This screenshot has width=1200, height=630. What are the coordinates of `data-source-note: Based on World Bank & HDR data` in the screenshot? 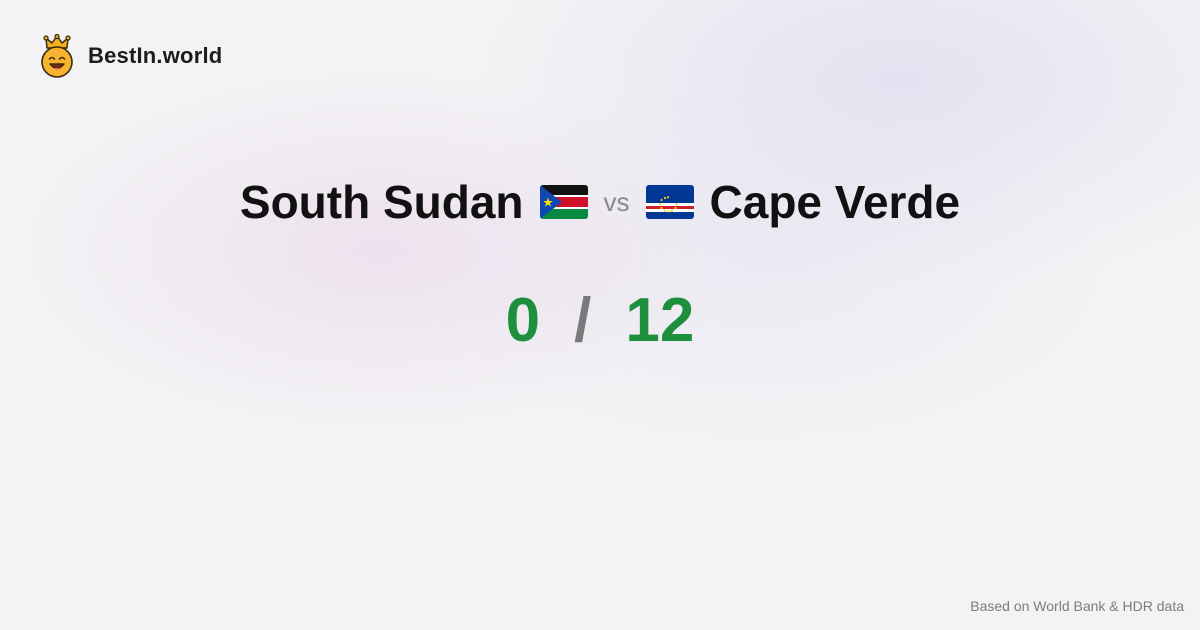 It's located at (1077, 606).